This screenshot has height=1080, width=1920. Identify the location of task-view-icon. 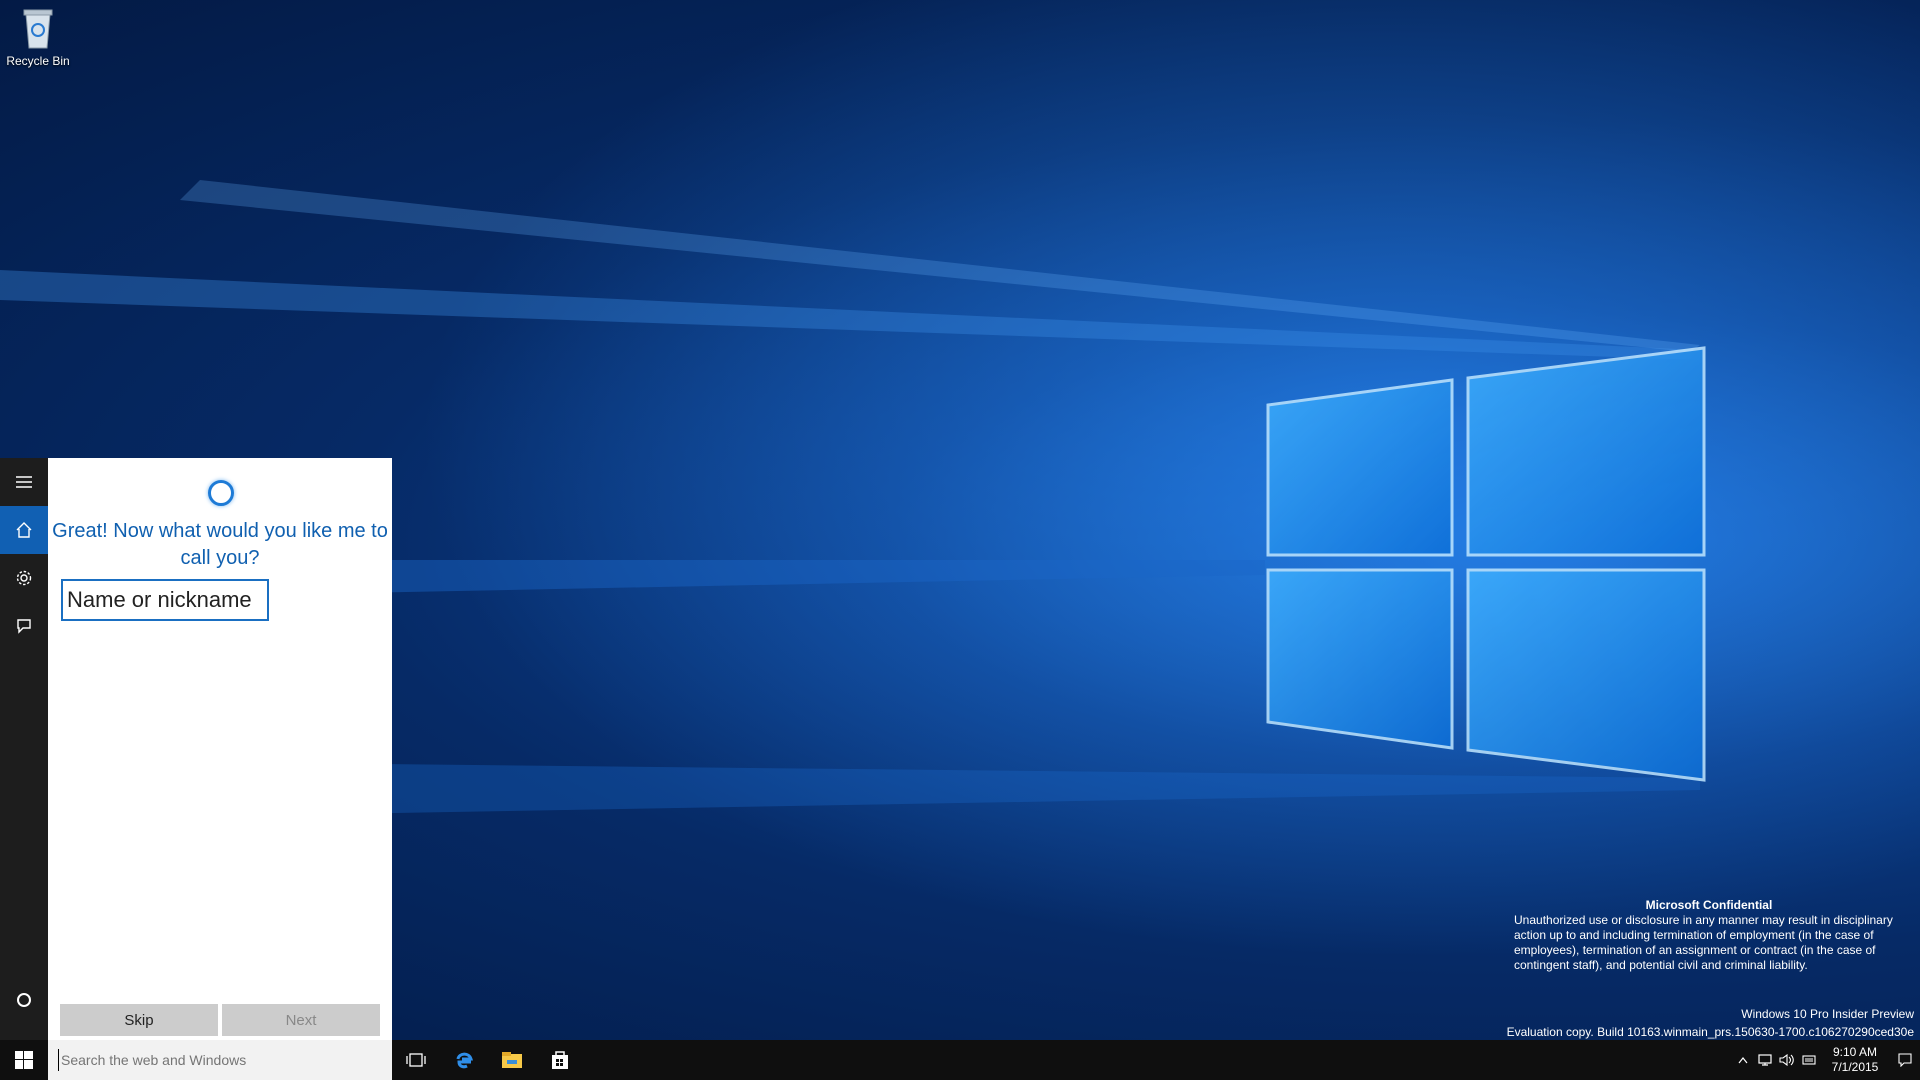
(416, 1060).